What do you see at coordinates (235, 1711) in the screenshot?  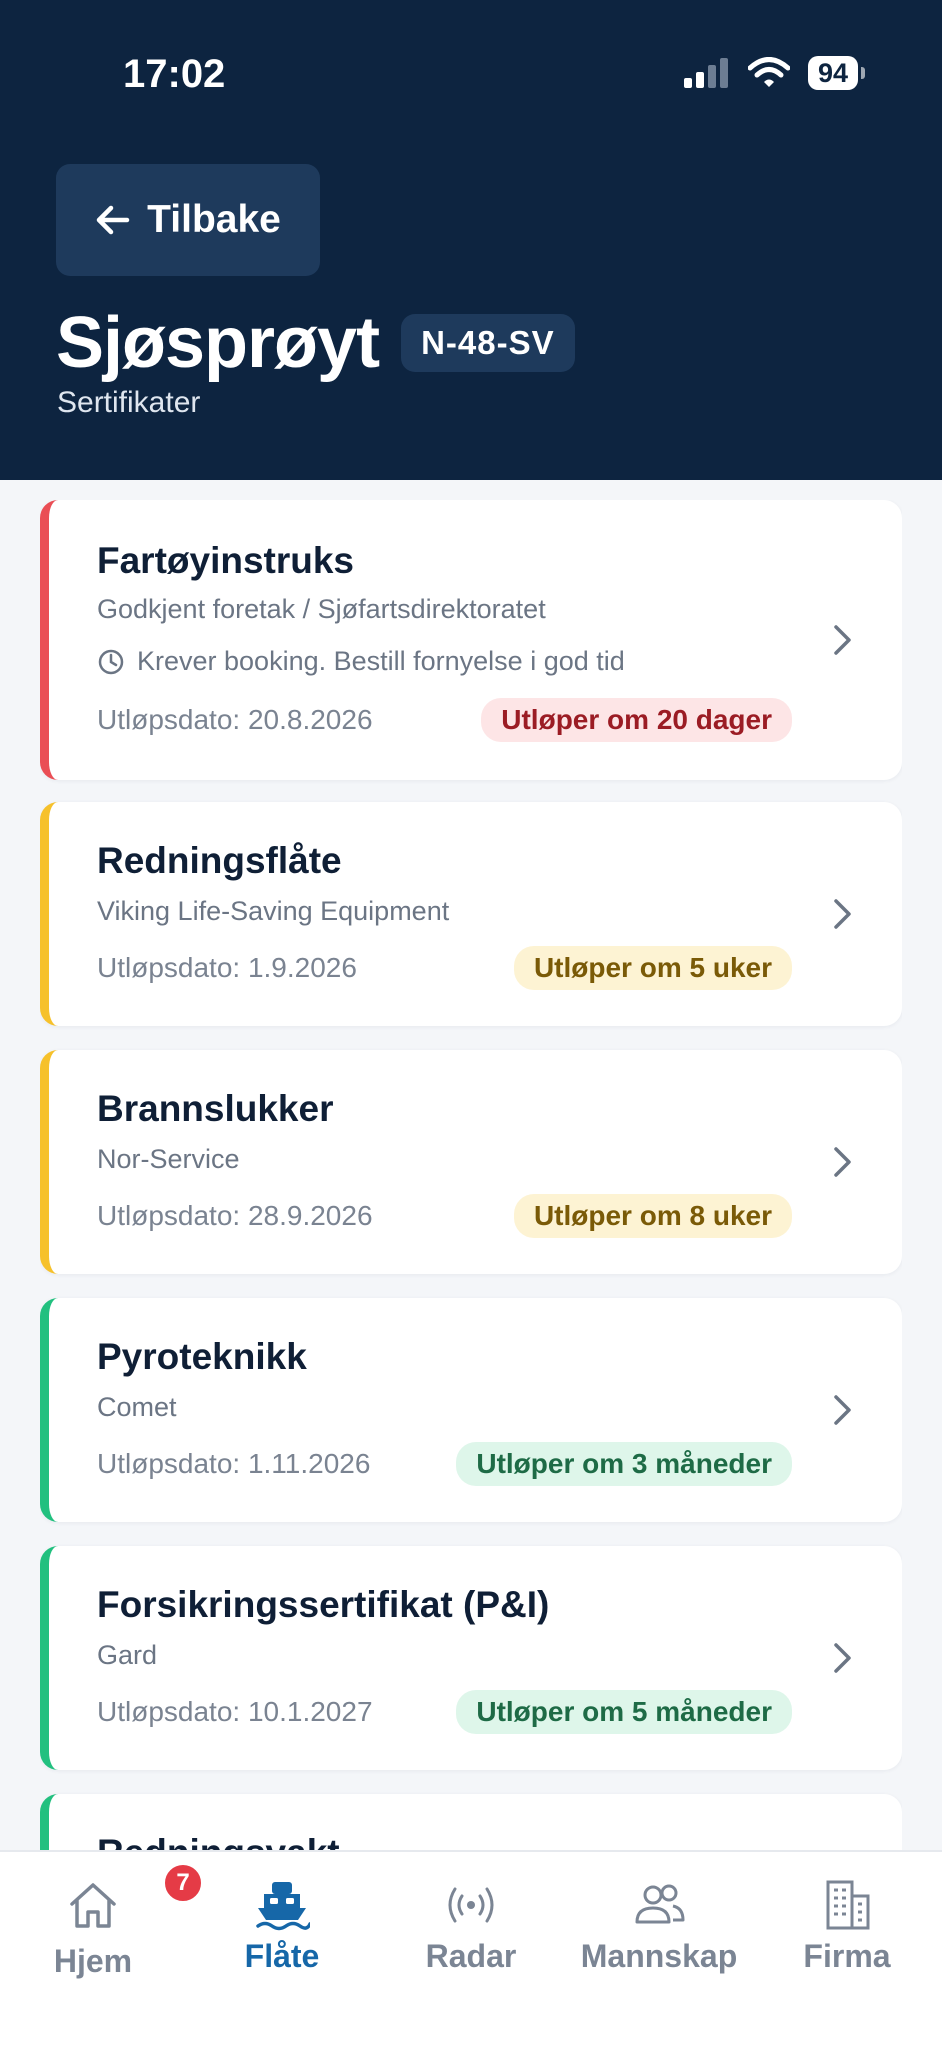 I see `expiry-date: Utløpsdato: 10.1.2027` at bounding box center [235, 1711].